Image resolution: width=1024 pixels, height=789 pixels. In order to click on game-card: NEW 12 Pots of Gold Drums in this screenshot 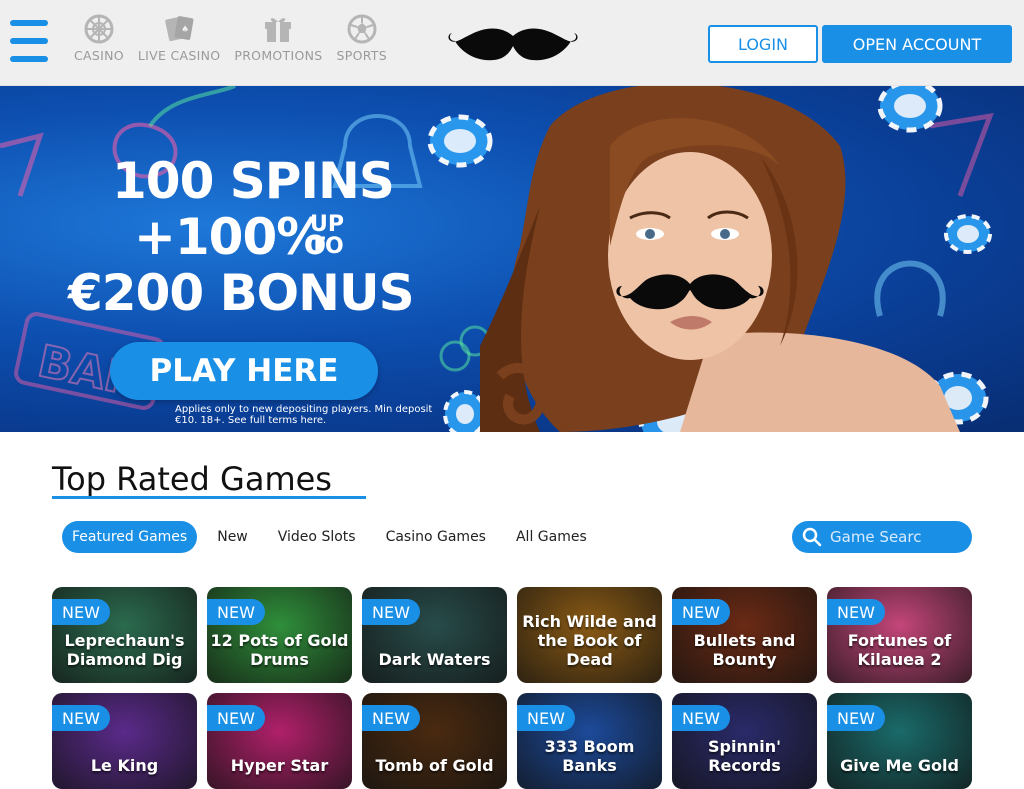, I will do `click(279, 635)`.